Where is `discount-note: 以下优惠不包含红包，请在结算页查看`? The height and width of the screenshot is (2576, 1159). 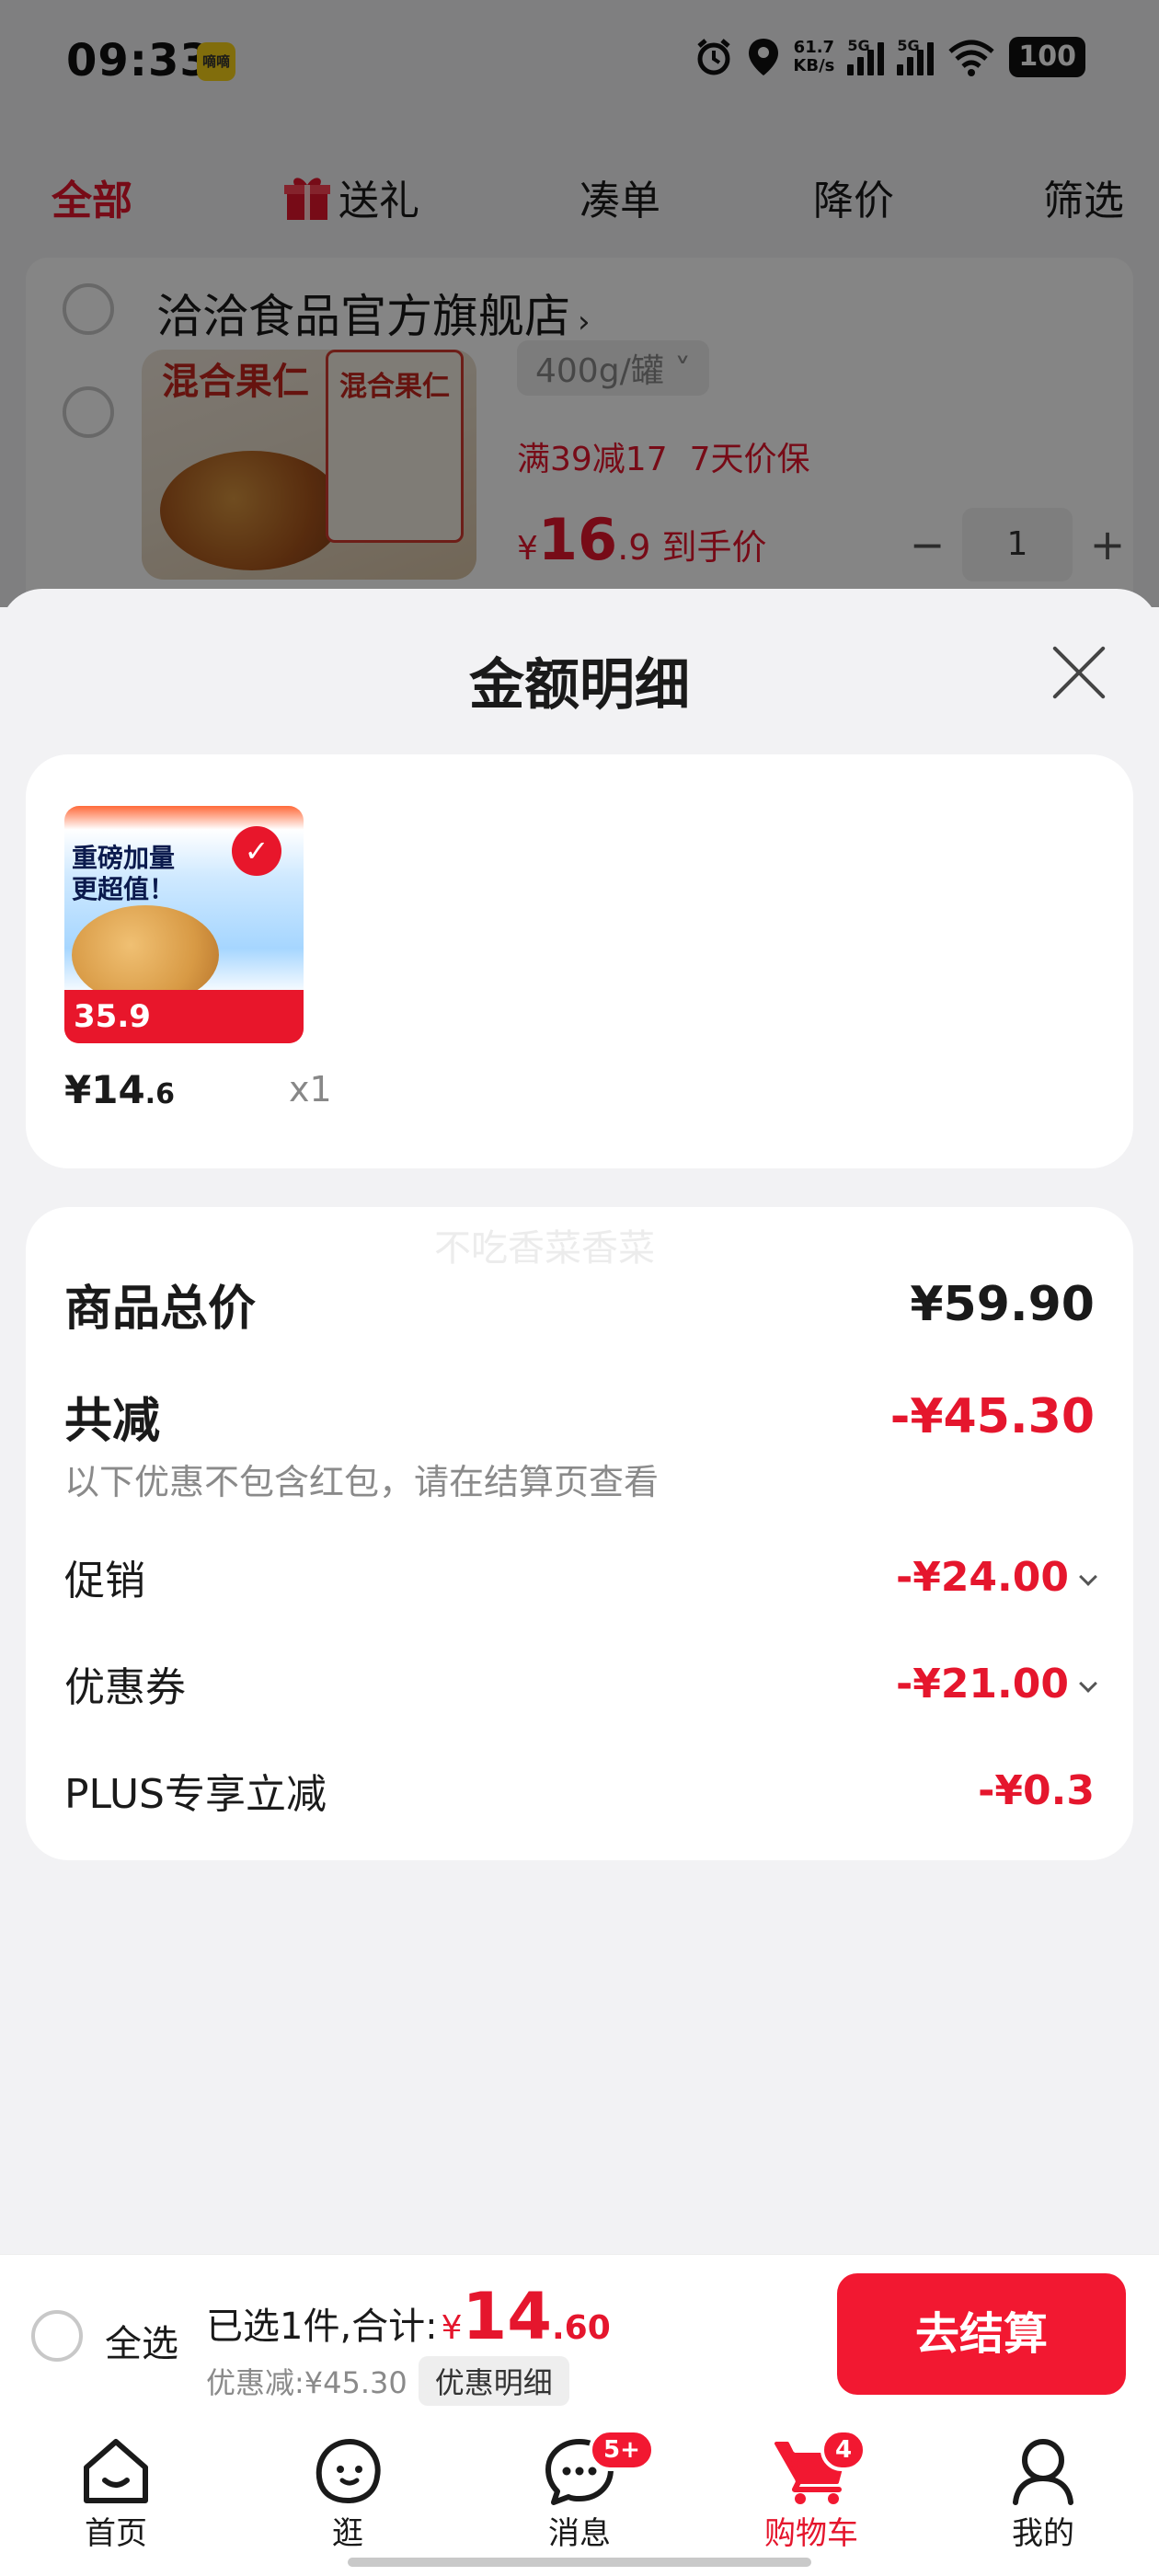 discount-note: 以下优惠不包含红包，请在结算页查看 is located at coordinates (362, 1482).